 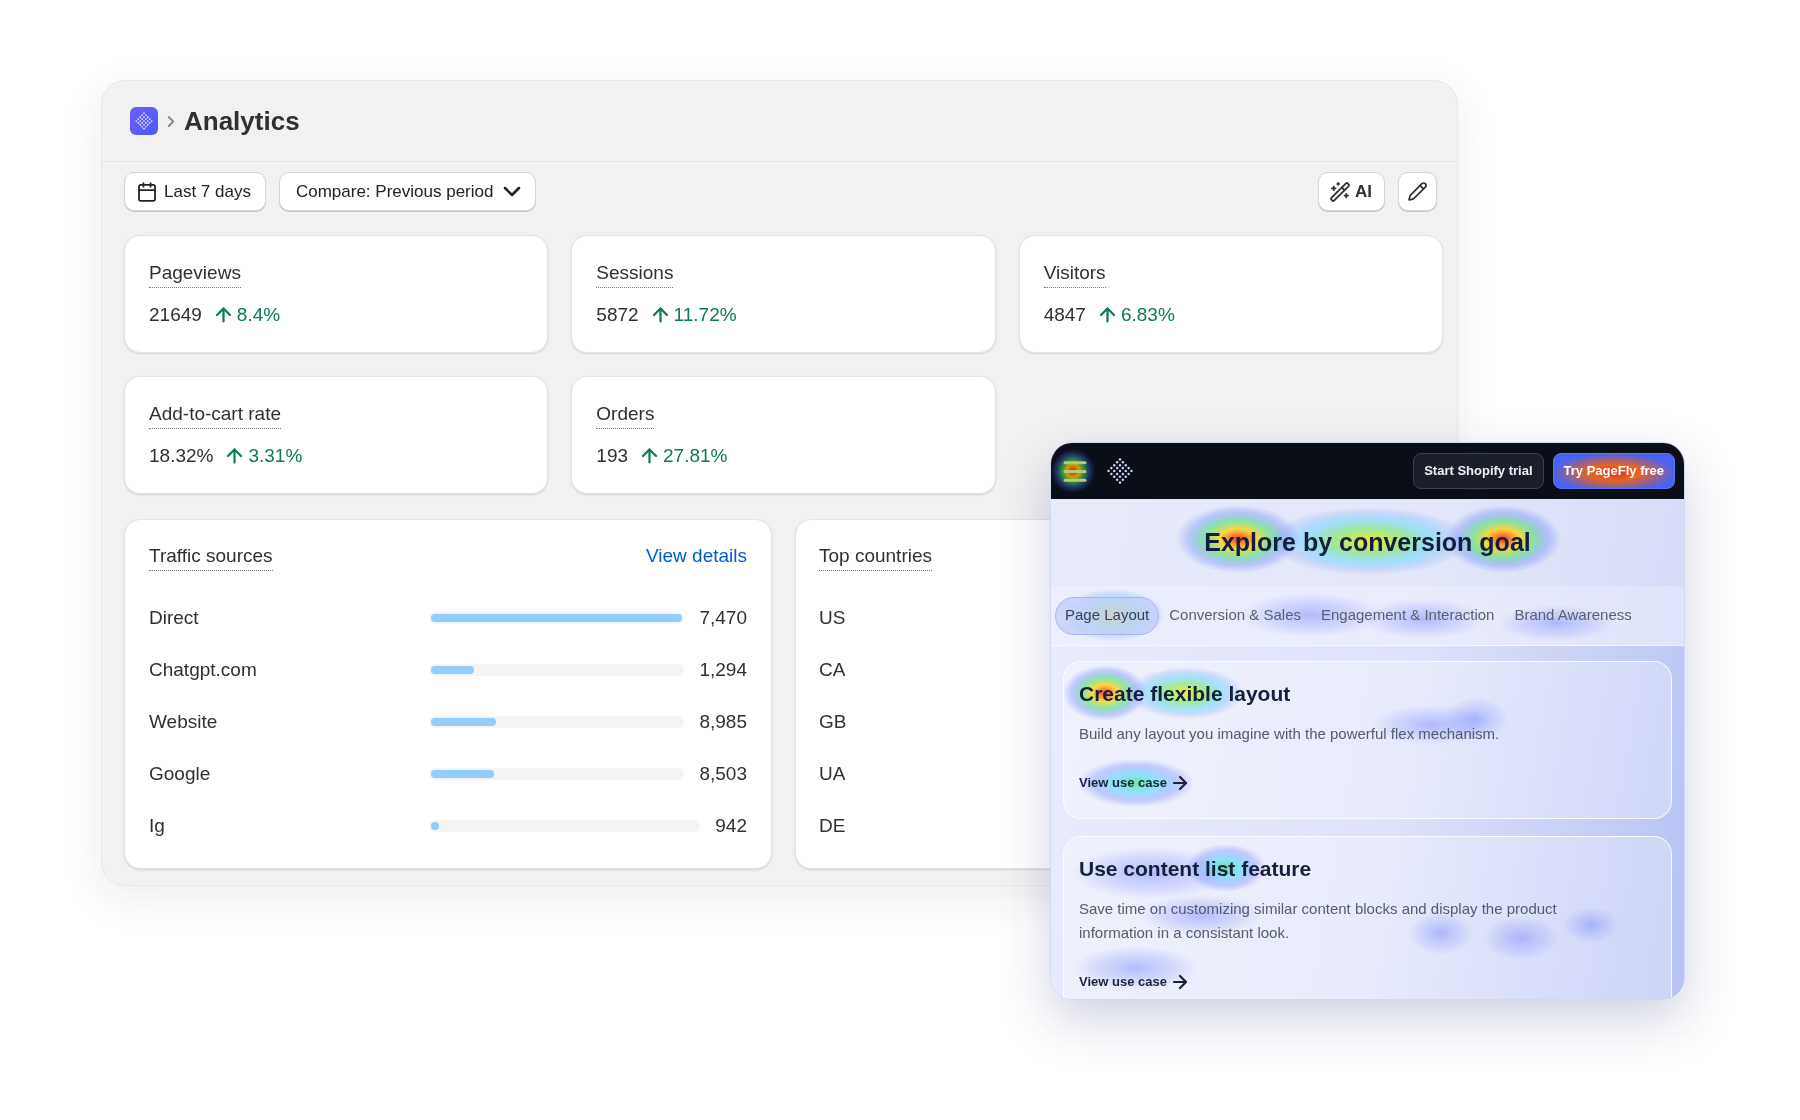 What do you see at coordinates (1074, 274) in the screenshot?
I see `metric-label: Visitors` at bounding box center [1074, 274].